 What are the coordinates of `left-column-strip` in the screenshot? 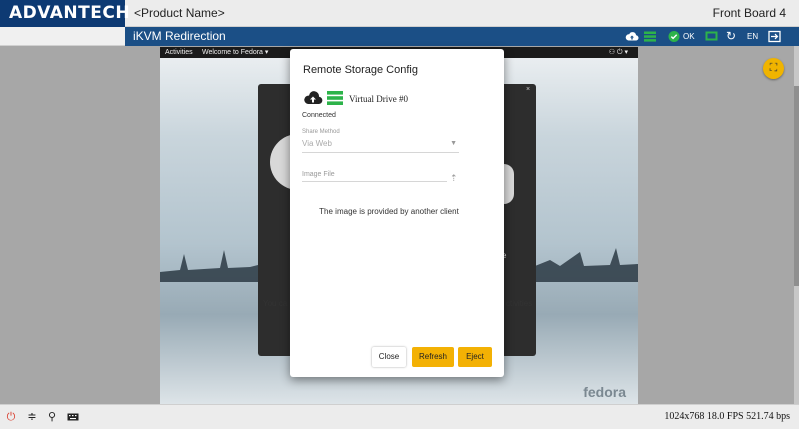 It's located at (62, 36).